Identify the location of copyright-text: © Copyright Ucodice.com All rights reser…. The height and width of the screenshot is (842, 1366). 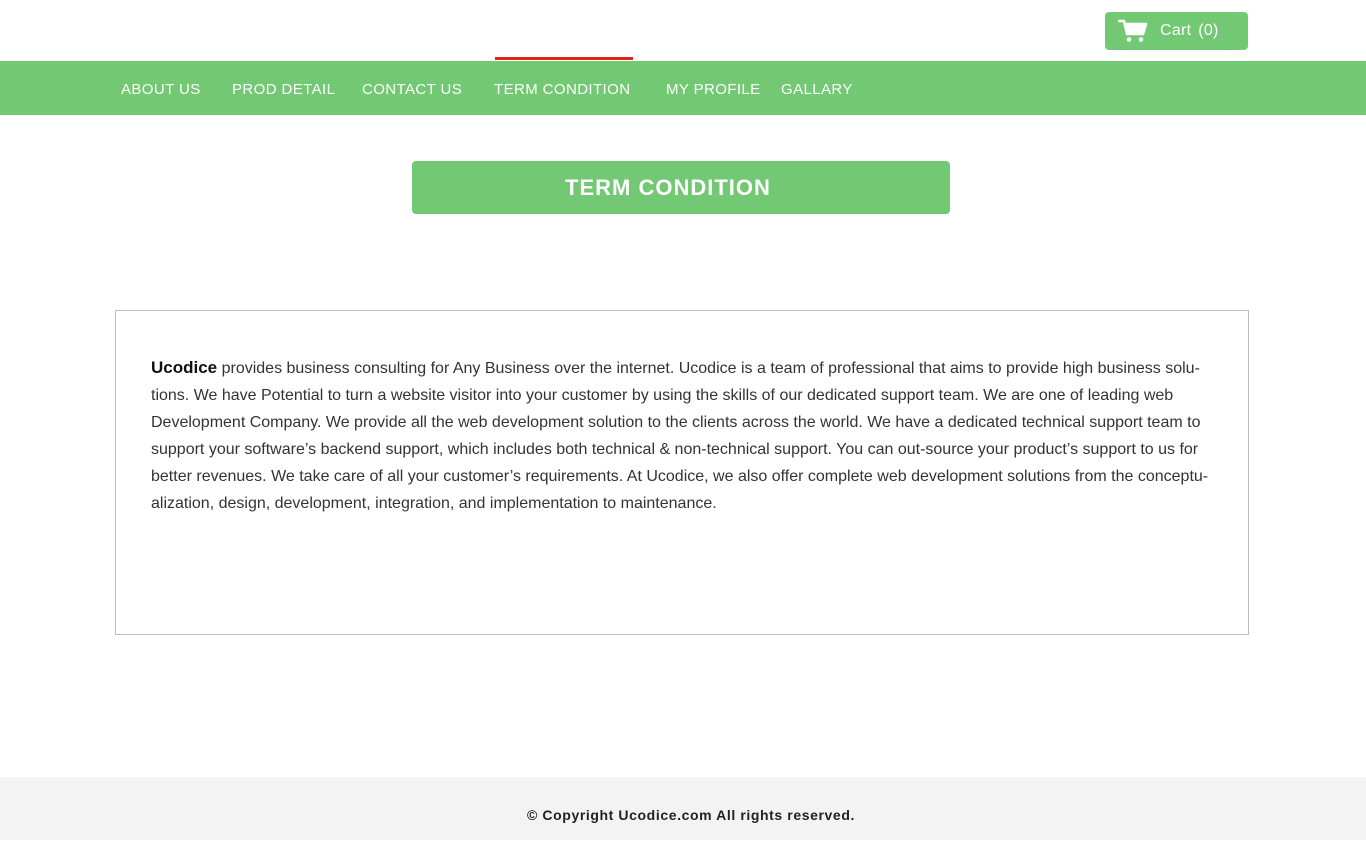
(691, 814).